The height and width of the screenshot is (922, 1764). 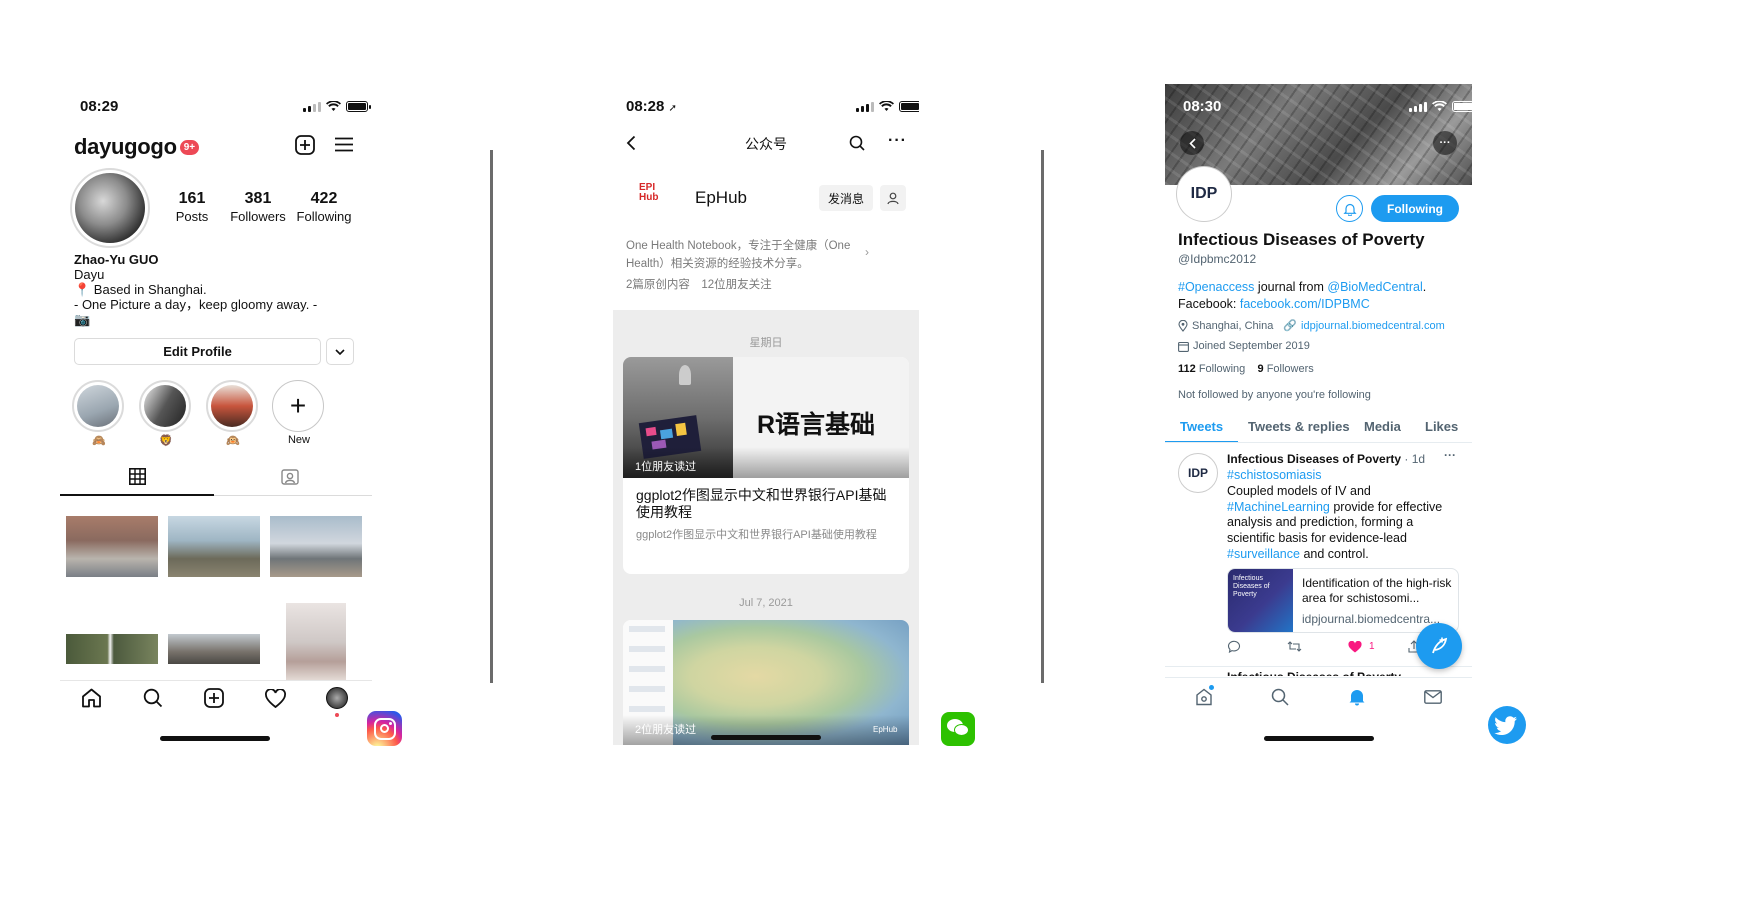 I want to click on edit-profile-button: Edit Profile, so click(x=197, y=351).